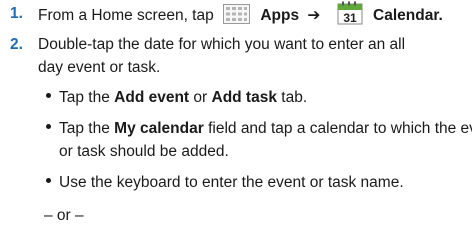 Image resolution: width=472 pixels, height=241 pixels. What do you see at coordinates (144, 151) in the screenshot?
I see `bullet-item-2-line-2: or task should be added.` at bounding box center [144, 151].